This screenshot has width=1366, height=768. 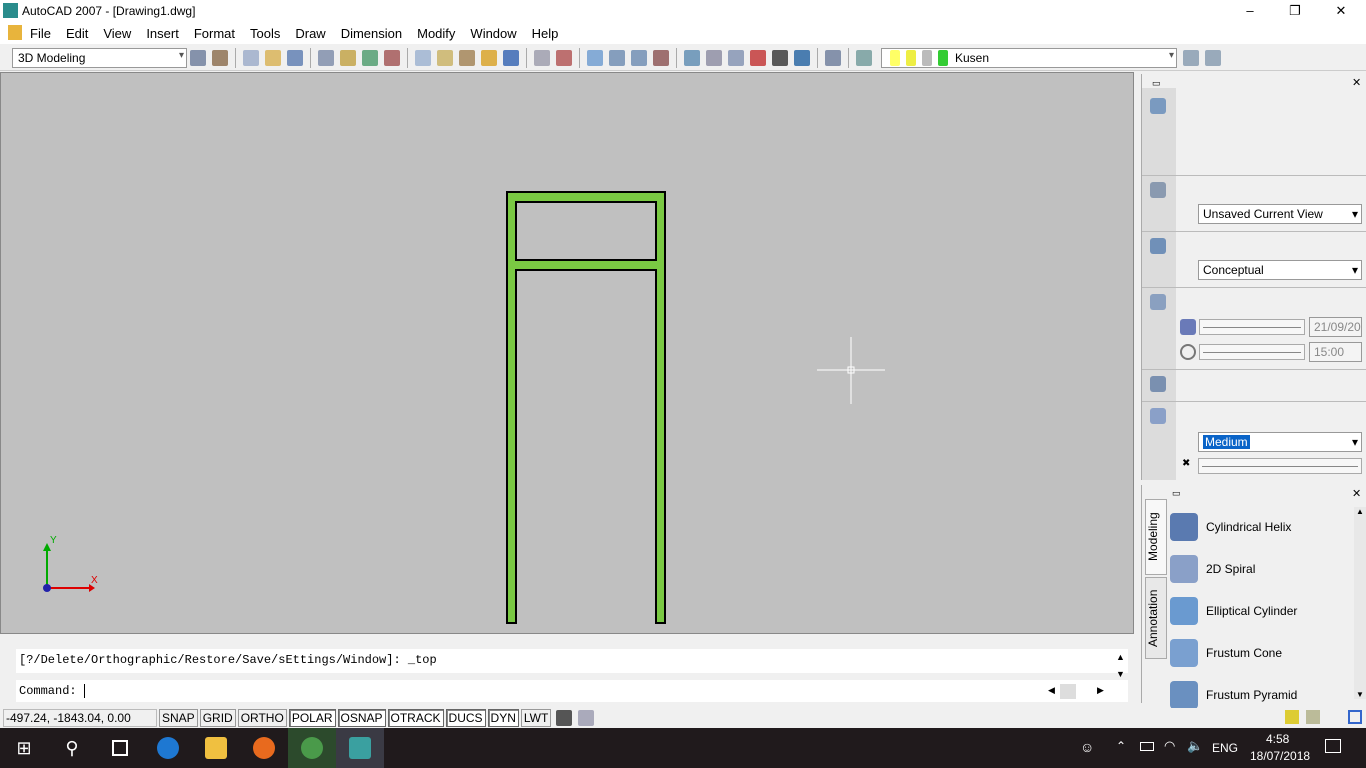 I want to click on menu-tools: Tools, so click(x=265, y=33).